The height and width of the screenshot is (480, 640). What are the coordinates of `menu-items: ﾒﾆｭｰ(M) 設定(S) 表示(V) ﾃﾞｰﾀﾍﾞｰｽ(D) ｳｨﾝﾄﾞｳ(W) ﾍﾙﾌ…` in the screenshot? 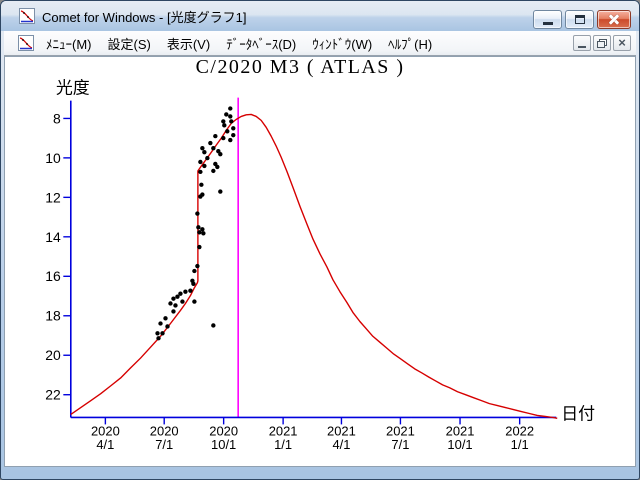 It's located at (239, 43).